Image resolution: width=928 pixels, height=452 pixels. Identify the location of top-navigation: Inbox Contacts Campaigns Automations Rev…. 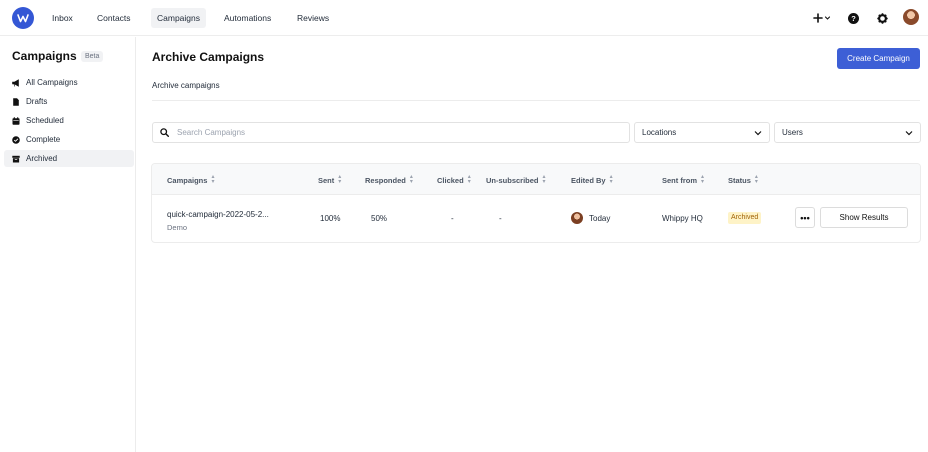
(464, 18).